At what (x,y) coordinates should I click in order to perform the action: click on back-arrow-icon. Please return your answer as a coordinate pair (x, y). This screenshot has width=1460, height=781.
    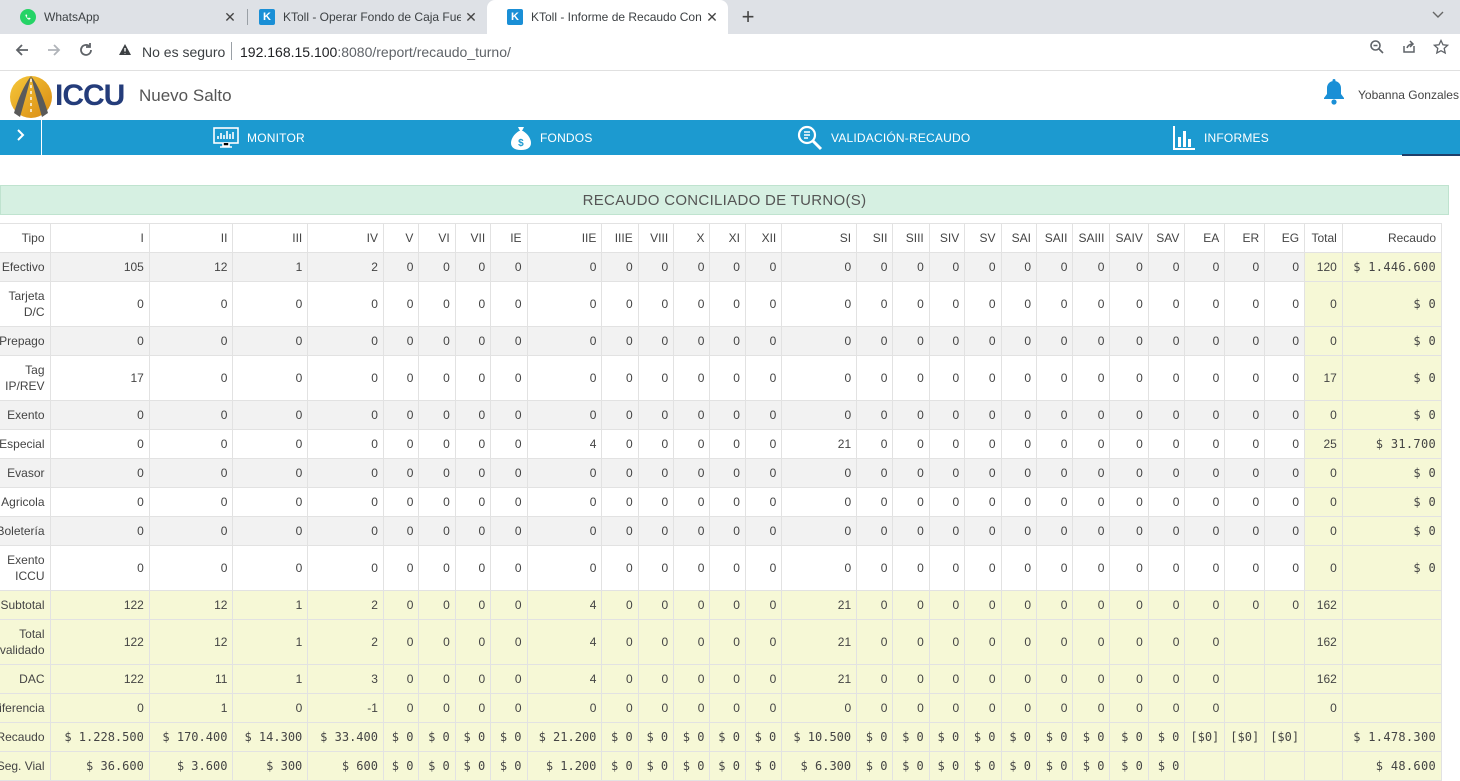
    Looking at the image, I should click on (22, 52).